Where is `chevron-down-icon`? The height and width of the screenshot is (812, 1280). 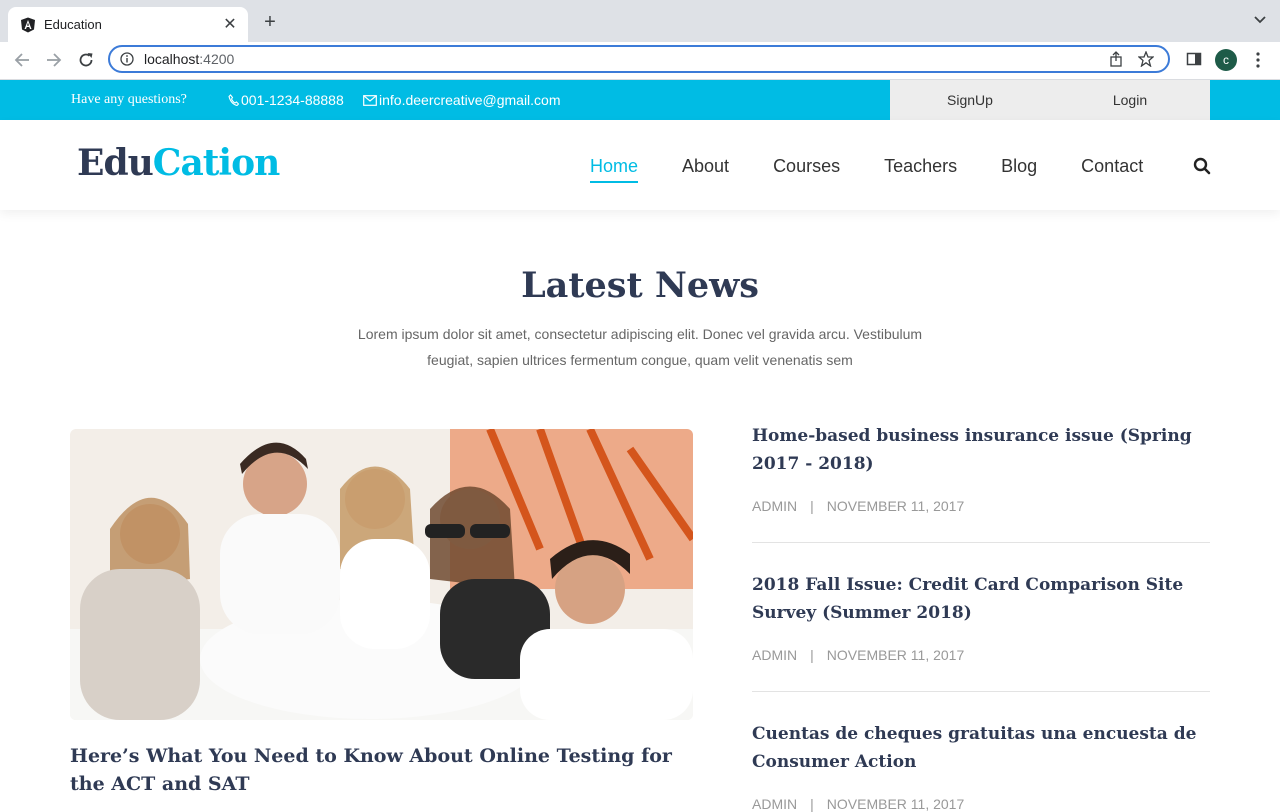
chevron-down-icon is located at coordinates (1260, 20).